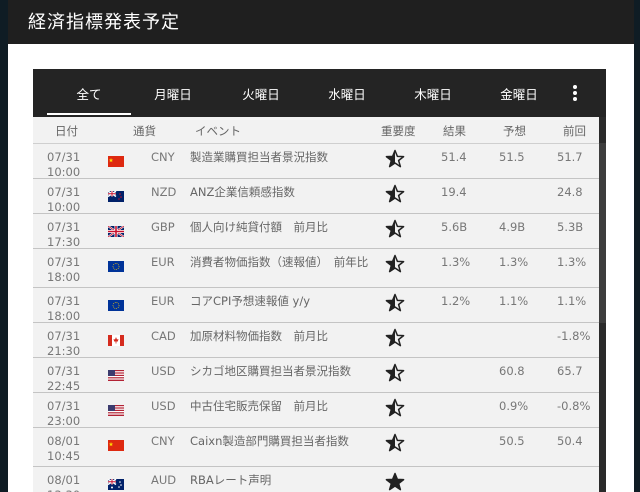 This screenshot has height=492, width=640. I want to click on row-forecast: 51.5, so click(512, 157).